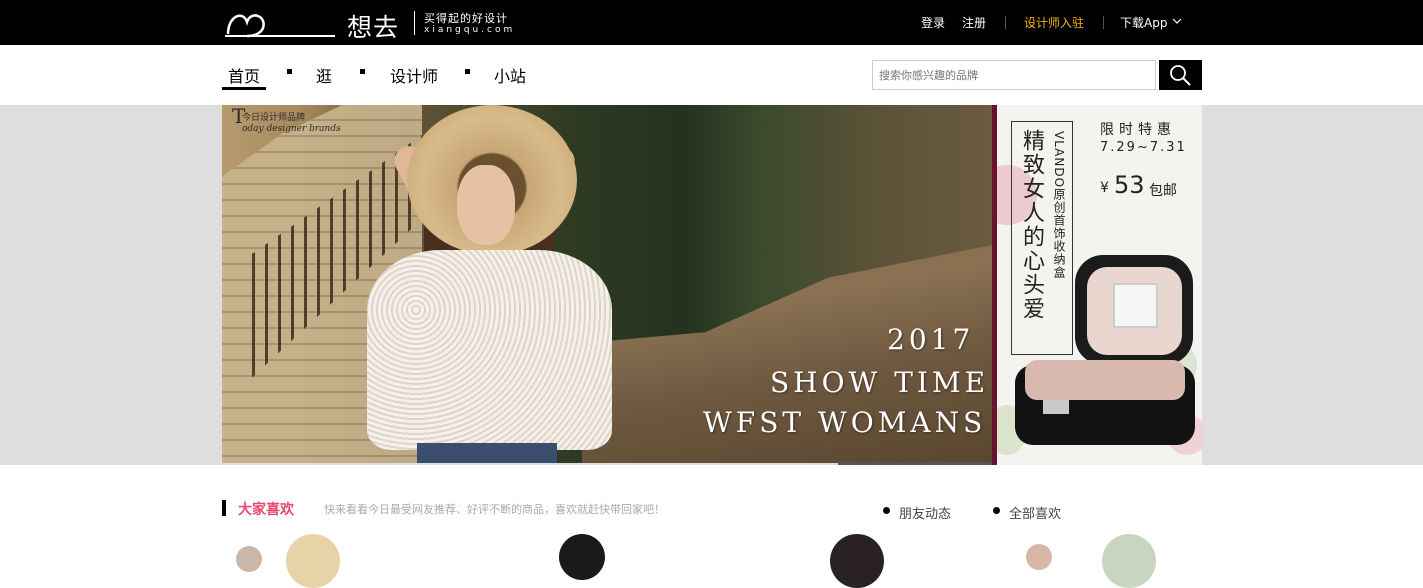  Describe the element at coordinates (1014, 75) in the screenshot. I see `search-input` at that location.